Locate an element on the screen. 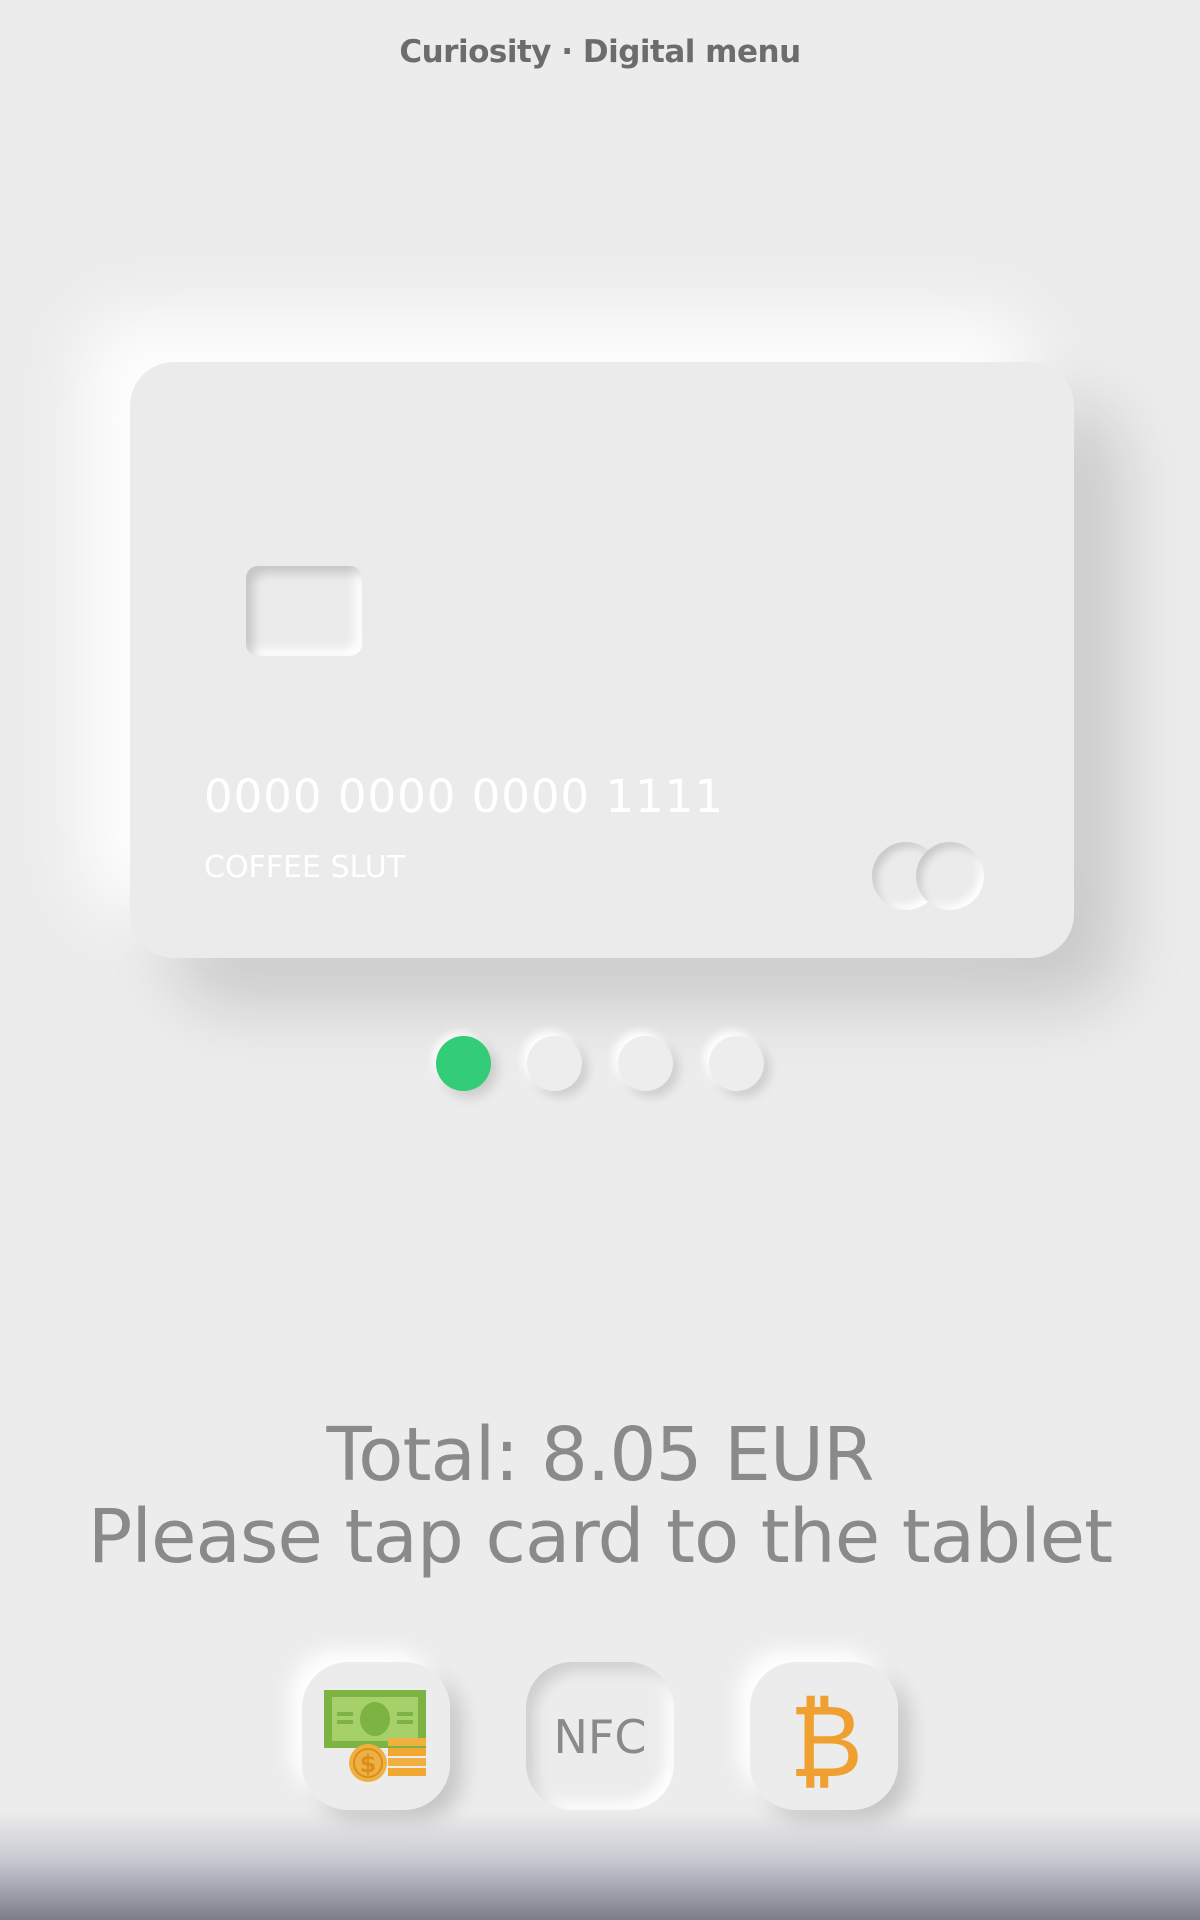 This screenshot has height=1920, width=1200. bitcoin-payment-button: ₿ is located at coordinates (824, 1736).